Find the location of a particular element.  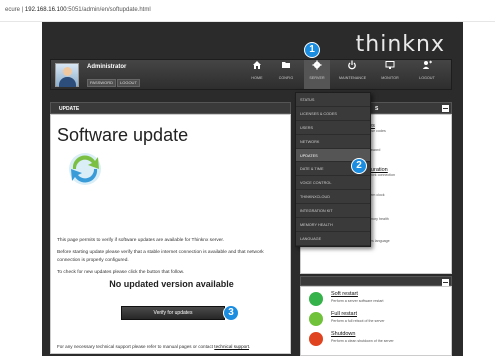

url-scheme: ecure | is located at coordinates (15, 10).